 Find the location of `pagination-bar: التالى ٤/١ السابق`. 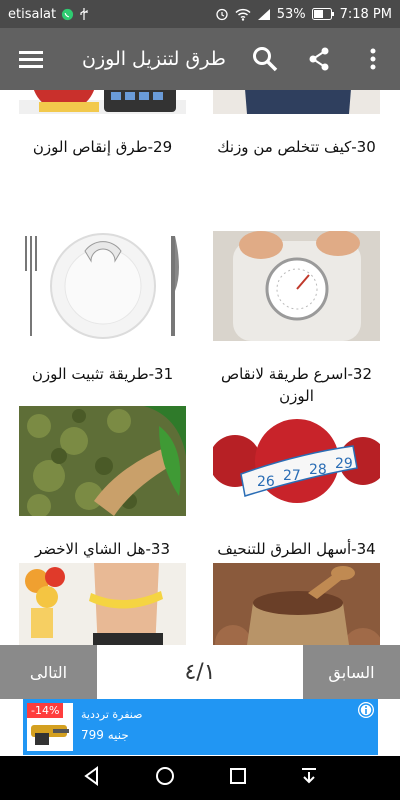

pagination-bar: التالى ٤/١ السابق is located at coordinates (200, 672).